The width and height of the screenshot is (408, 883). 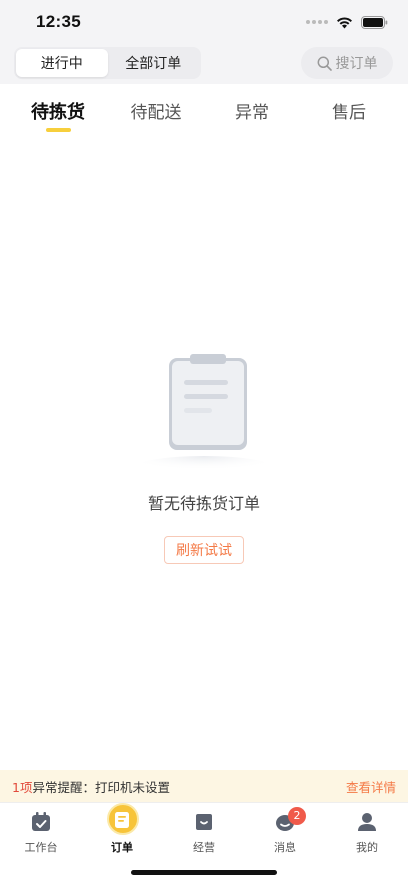 What do you see at coordinates (203, 503) in the screenshot?
I see `empty-message: 暂无待拣货订单` at bounding box center [203, 503].